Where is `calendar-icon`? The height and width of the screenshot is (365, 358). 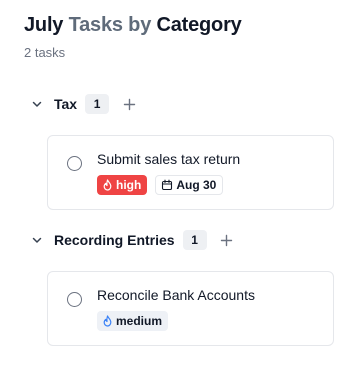
calendar-icon is located at coordinates (167, 185).